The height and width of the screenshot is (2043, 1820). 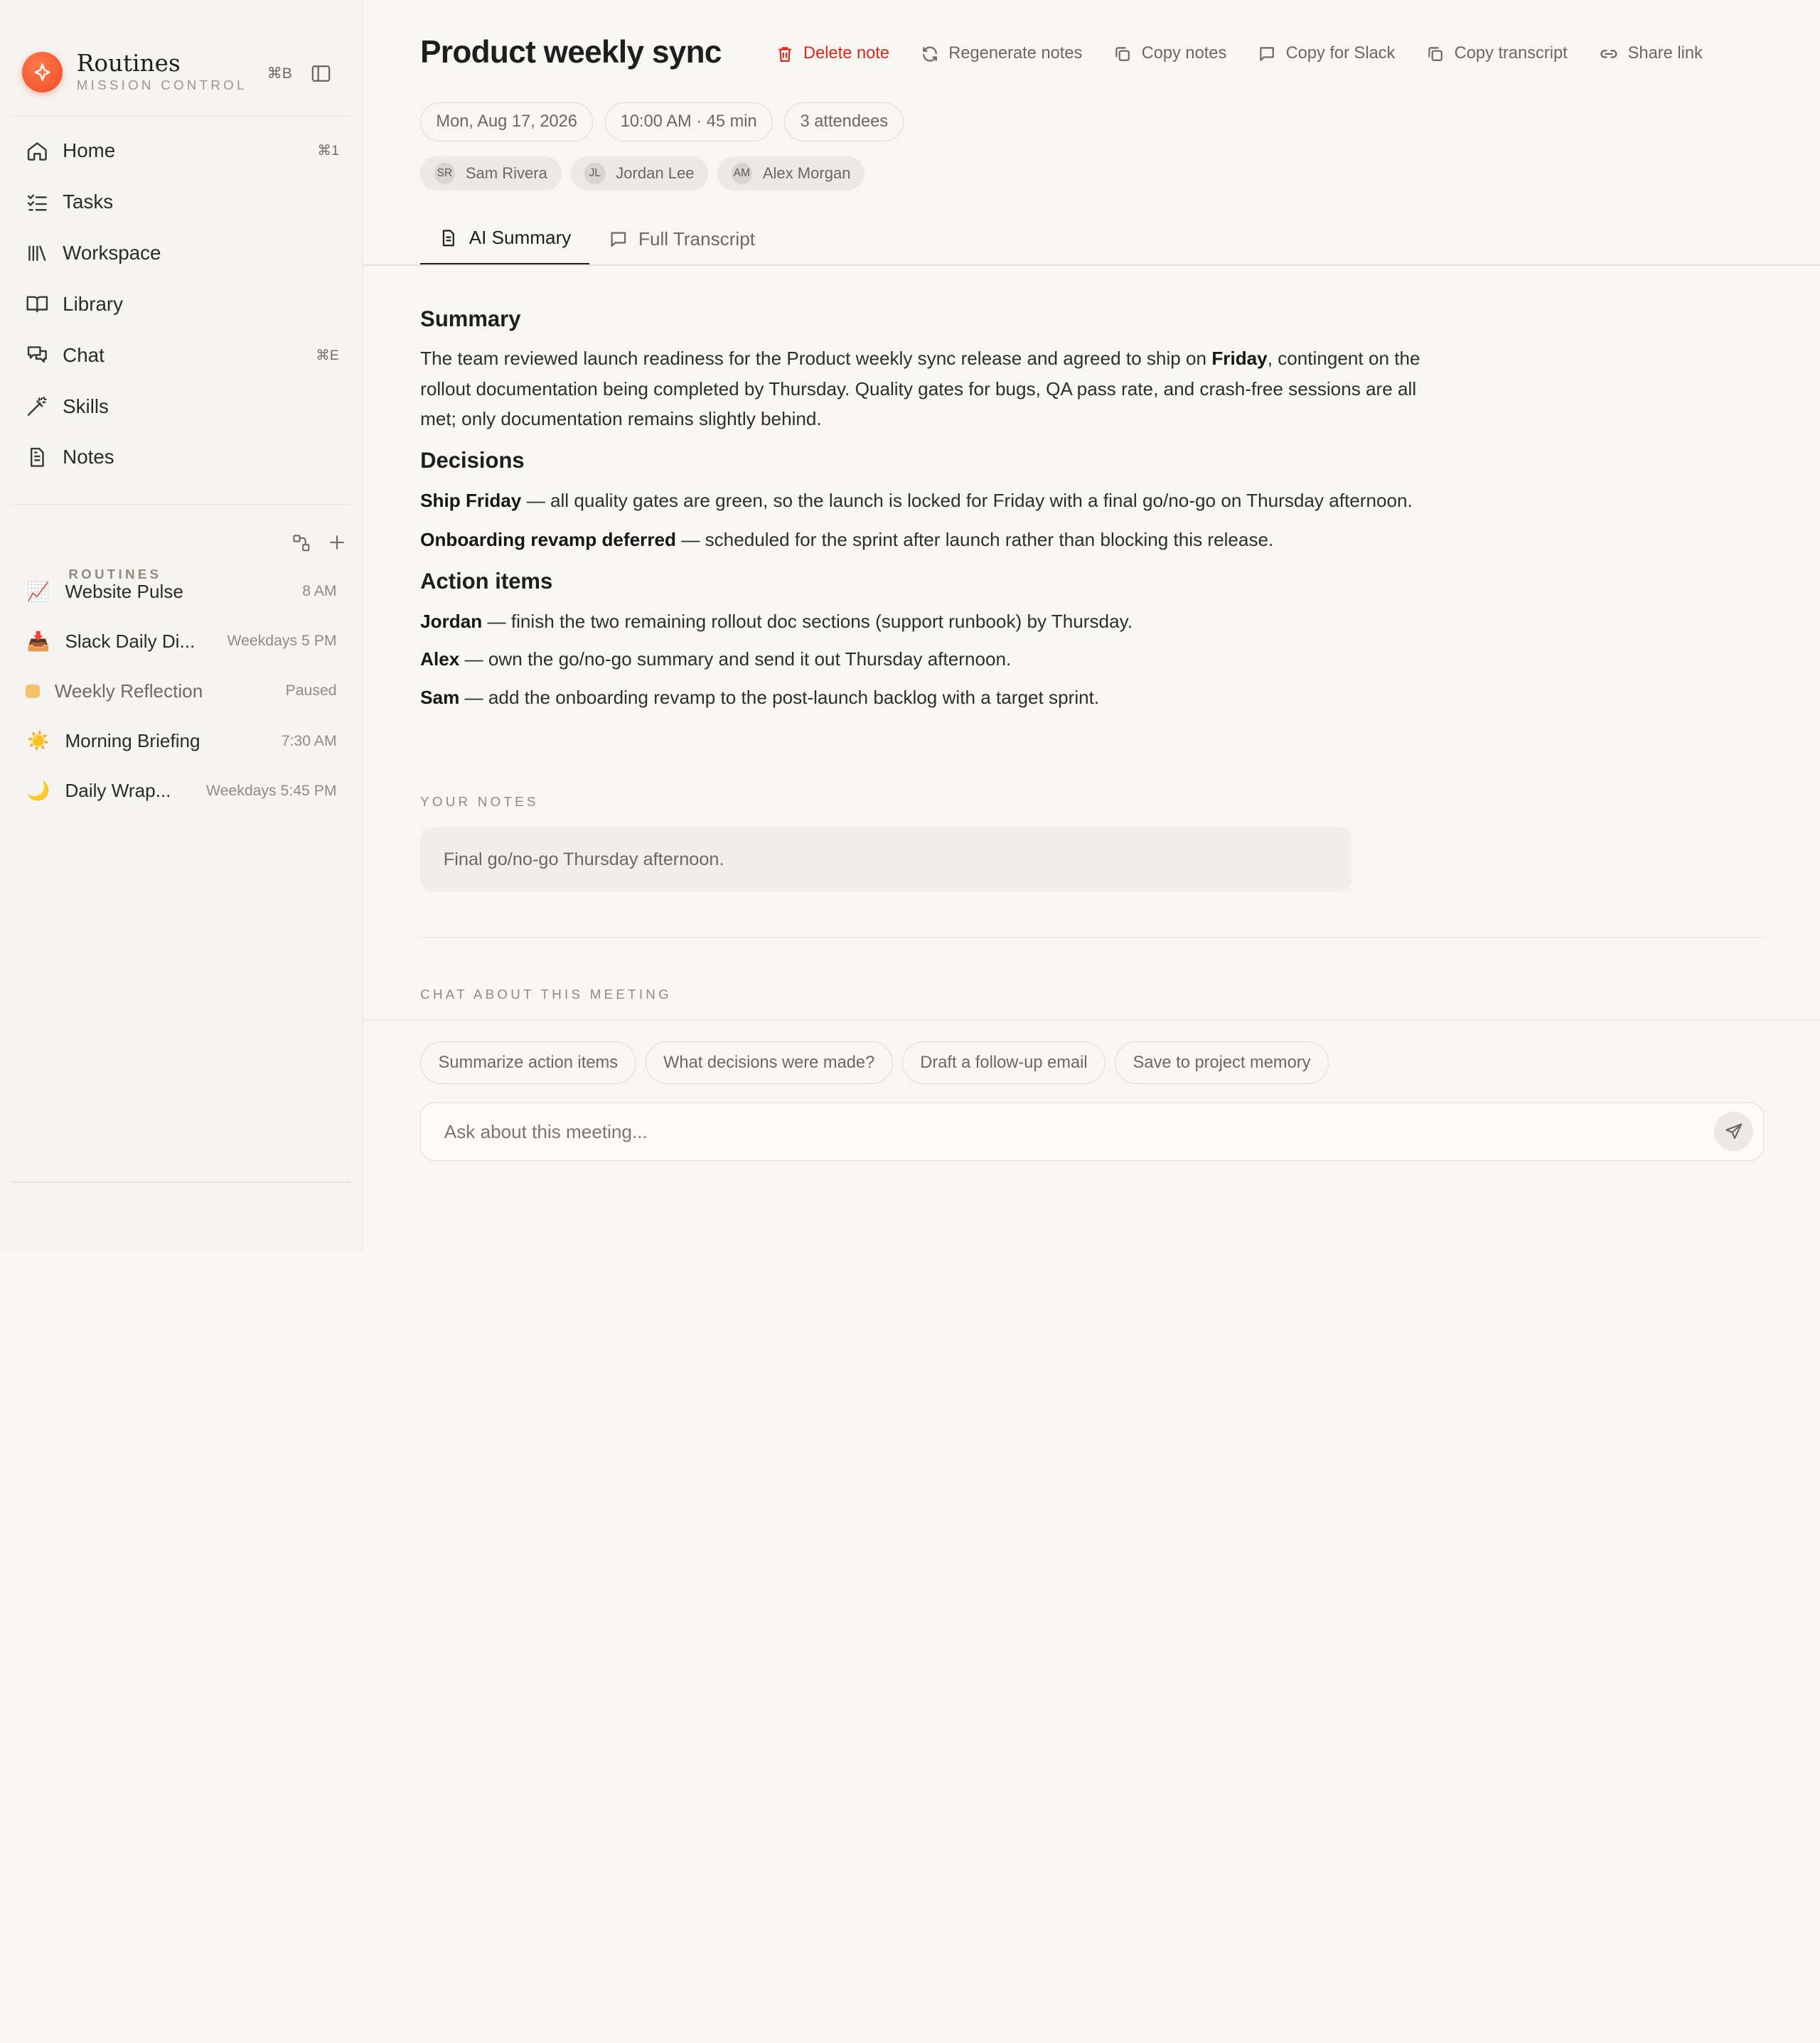 I want to click on routine-schedule: 8 AM, so click(x=320, y=591).